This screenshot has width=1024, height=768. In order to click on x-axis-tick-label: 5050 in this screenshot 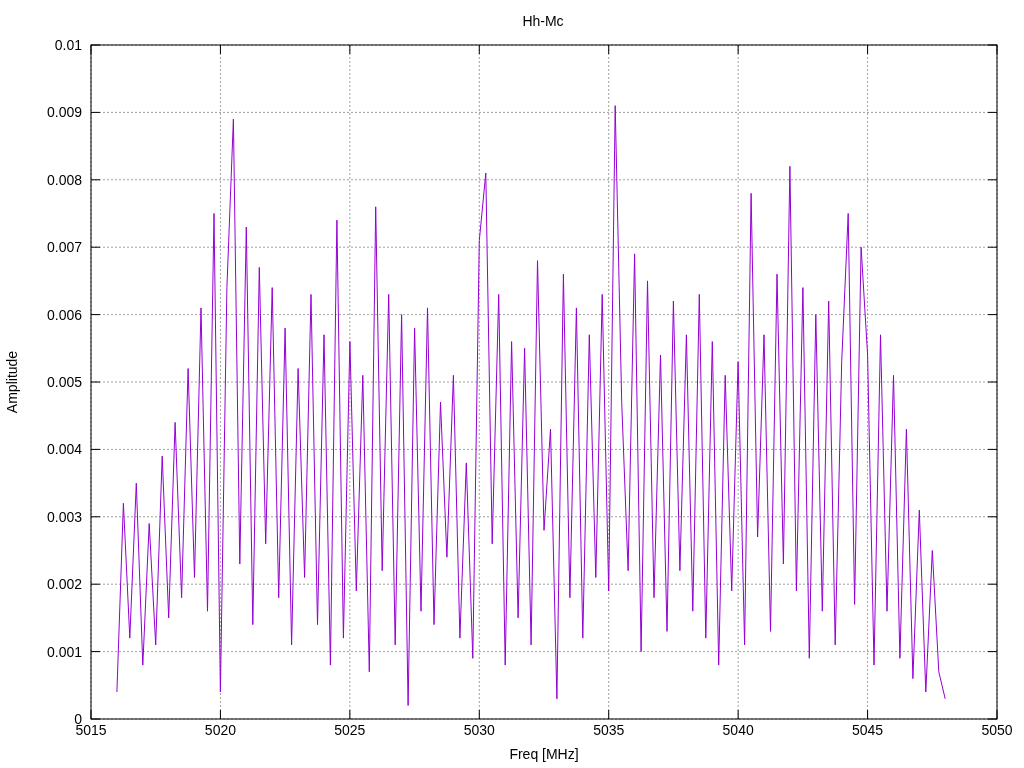, I will do `click(997, 730)`.